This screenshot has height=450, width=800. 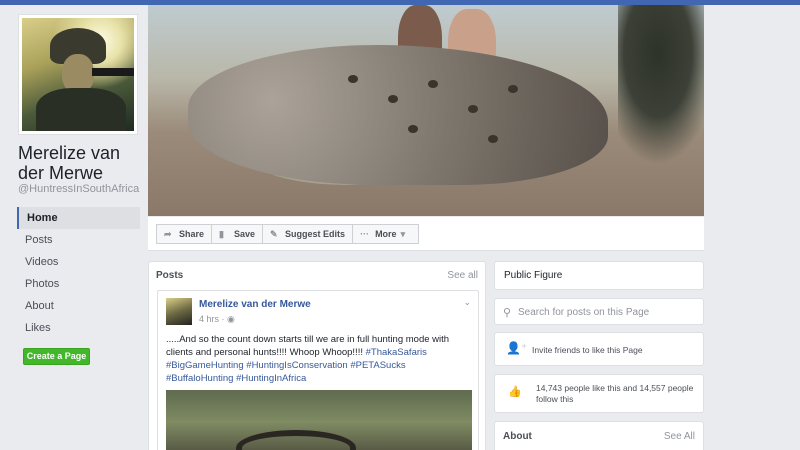 I want to click on about-title: About, so click(x=517, y=436).